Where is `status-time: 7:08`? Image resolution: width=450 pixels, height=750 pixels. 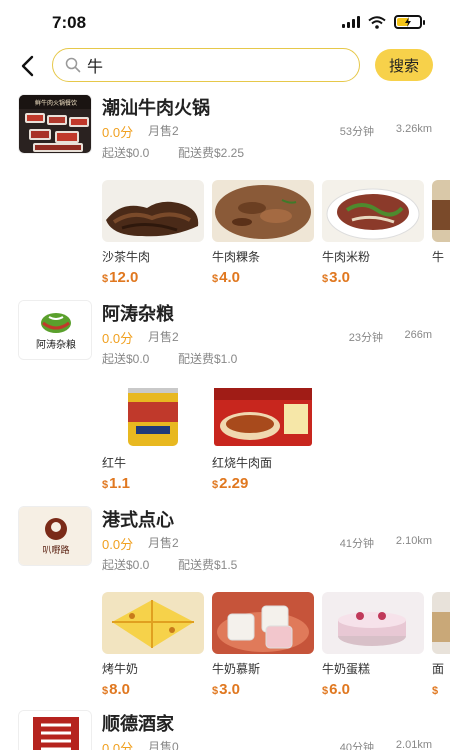 status-time: 7:08 is located at coordinates (69, 22).